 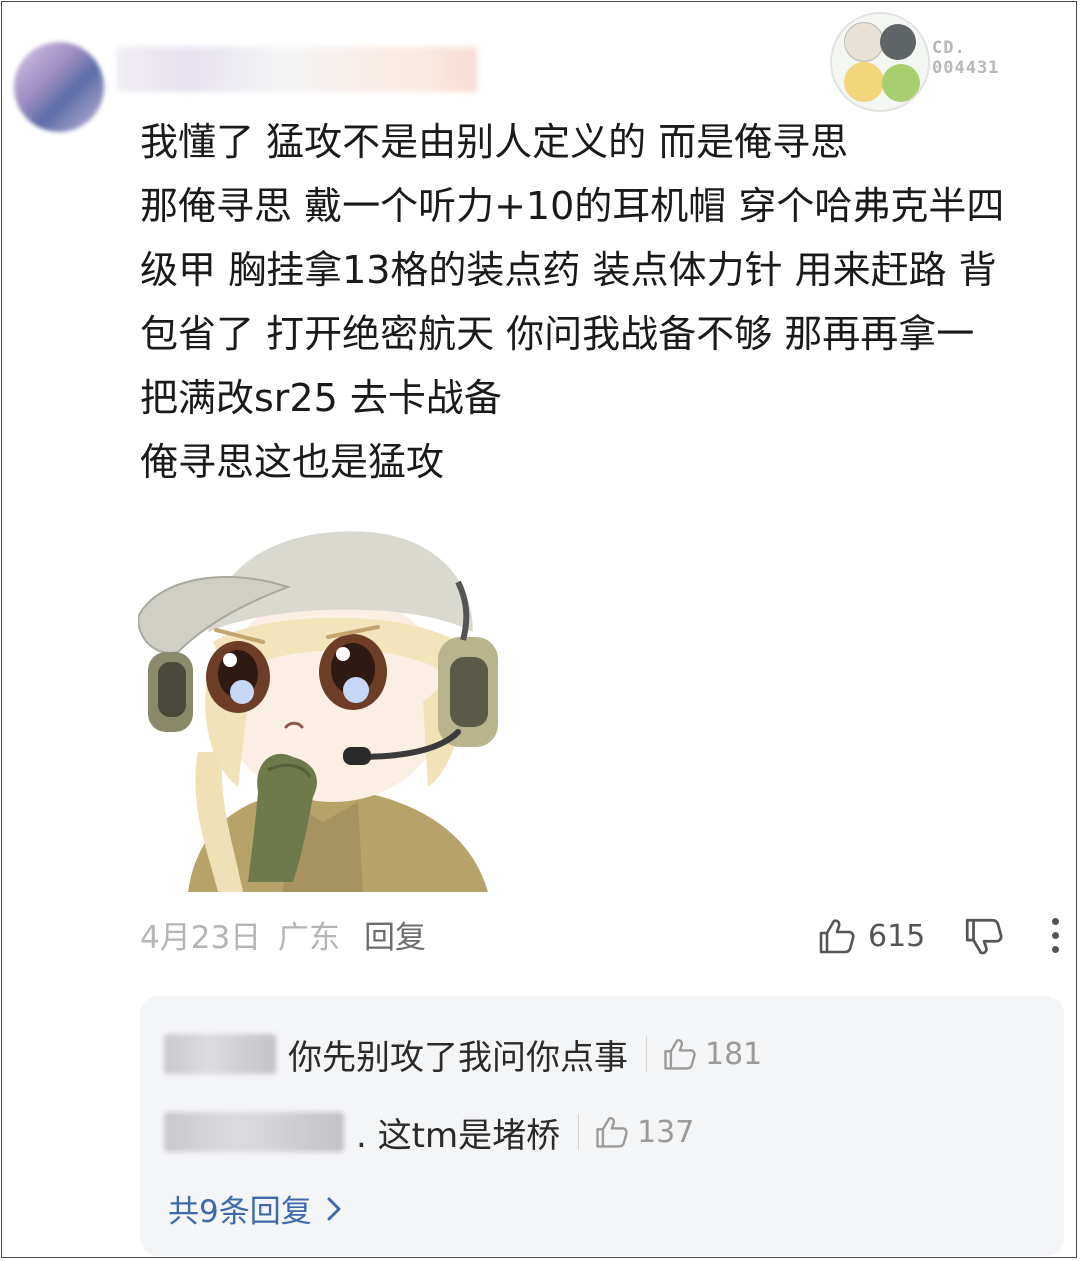 I want to click on badge-code: CD. 004431, so click(x=966, y=58).